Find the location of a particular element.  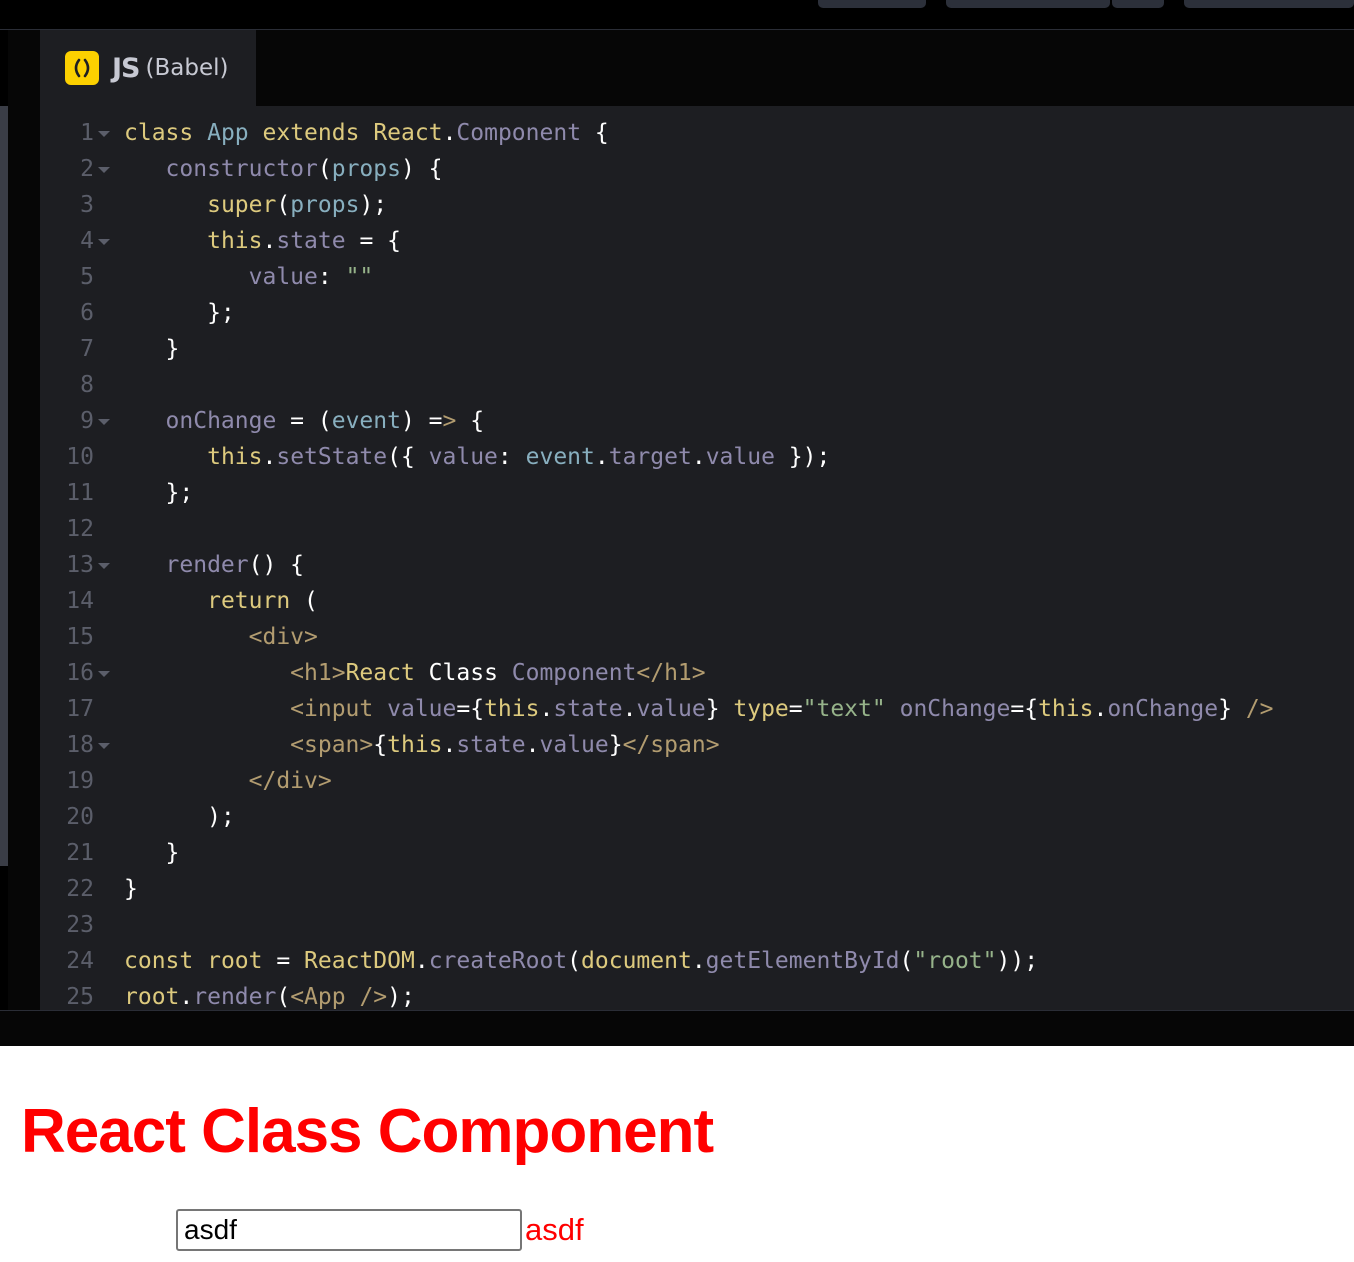

line-number: 10 is located at coordinates (80, 457).